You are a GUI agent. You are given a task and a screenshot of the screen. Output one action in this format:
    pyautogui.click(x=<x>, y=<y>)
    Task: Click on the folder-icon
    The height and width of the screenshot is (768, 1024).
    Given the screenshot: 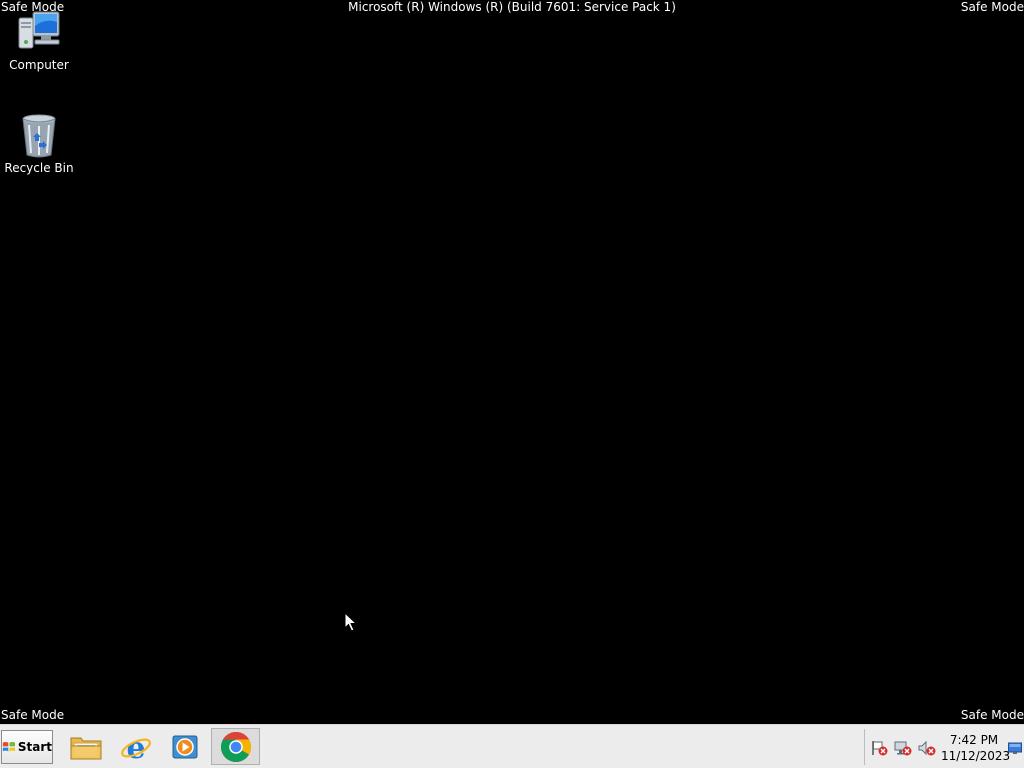 What is the action you would take?
    pyautogui.click(x=86, y=748)
    